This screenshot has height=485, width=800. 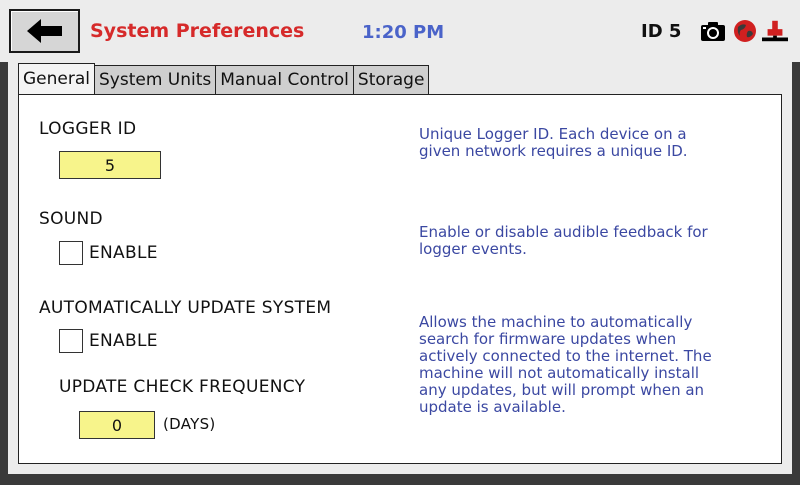 What do you see at coordinates (661, 31) in the screenshot?
I see `device-id: ID 5` at bounding box center [661, 31].